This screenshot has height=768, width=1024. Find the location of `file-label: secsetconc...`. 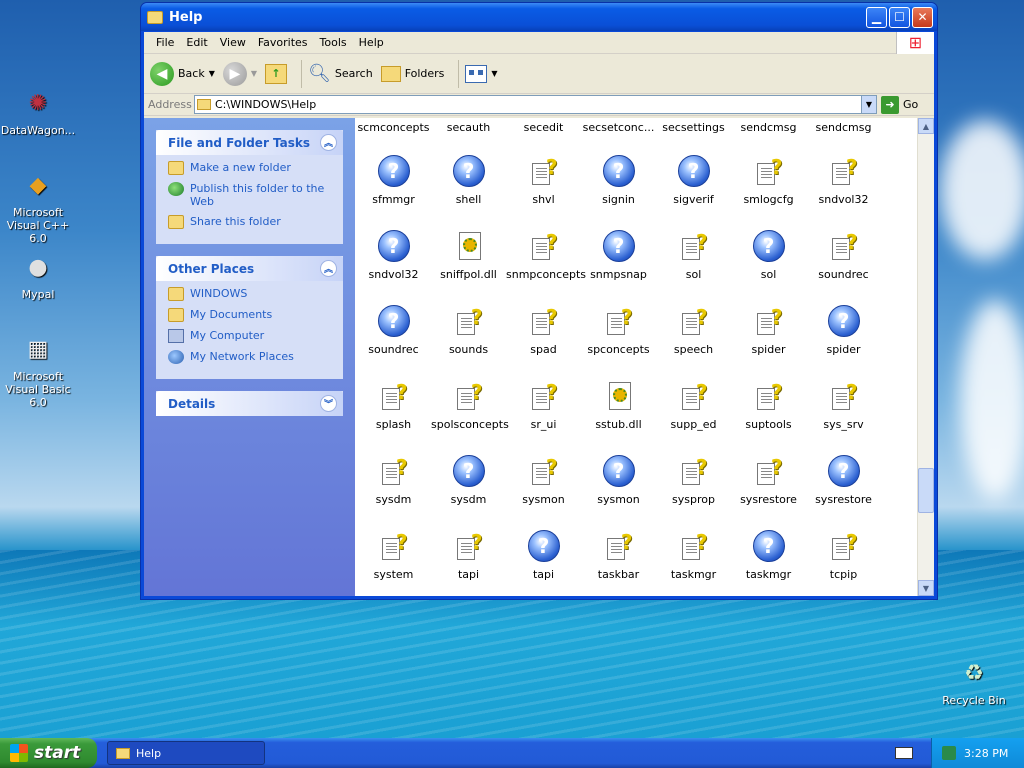

file-label: secsetconc... is located at coordinates (618, 127).